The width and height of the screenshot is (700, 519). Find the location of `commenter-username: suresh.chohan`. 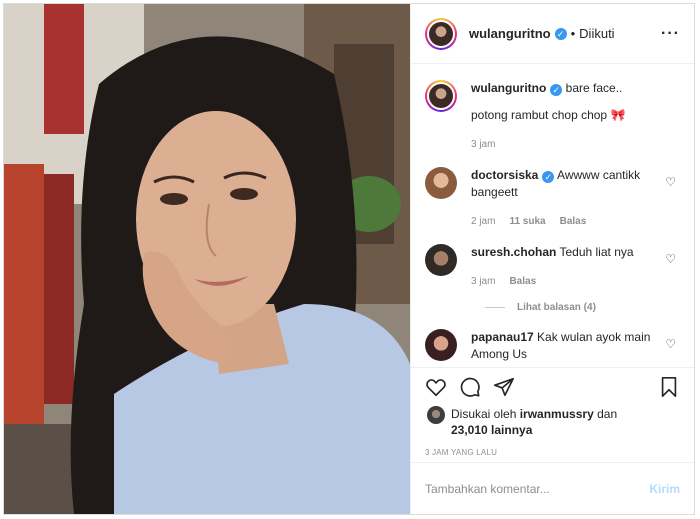

commenter-username: suresh.chohan is located at coordinates (513, 252).